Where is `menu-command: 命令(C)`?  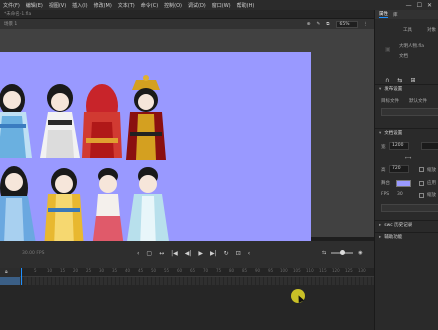 menu-command: 命令(C) is located at coordinates (149, 5).